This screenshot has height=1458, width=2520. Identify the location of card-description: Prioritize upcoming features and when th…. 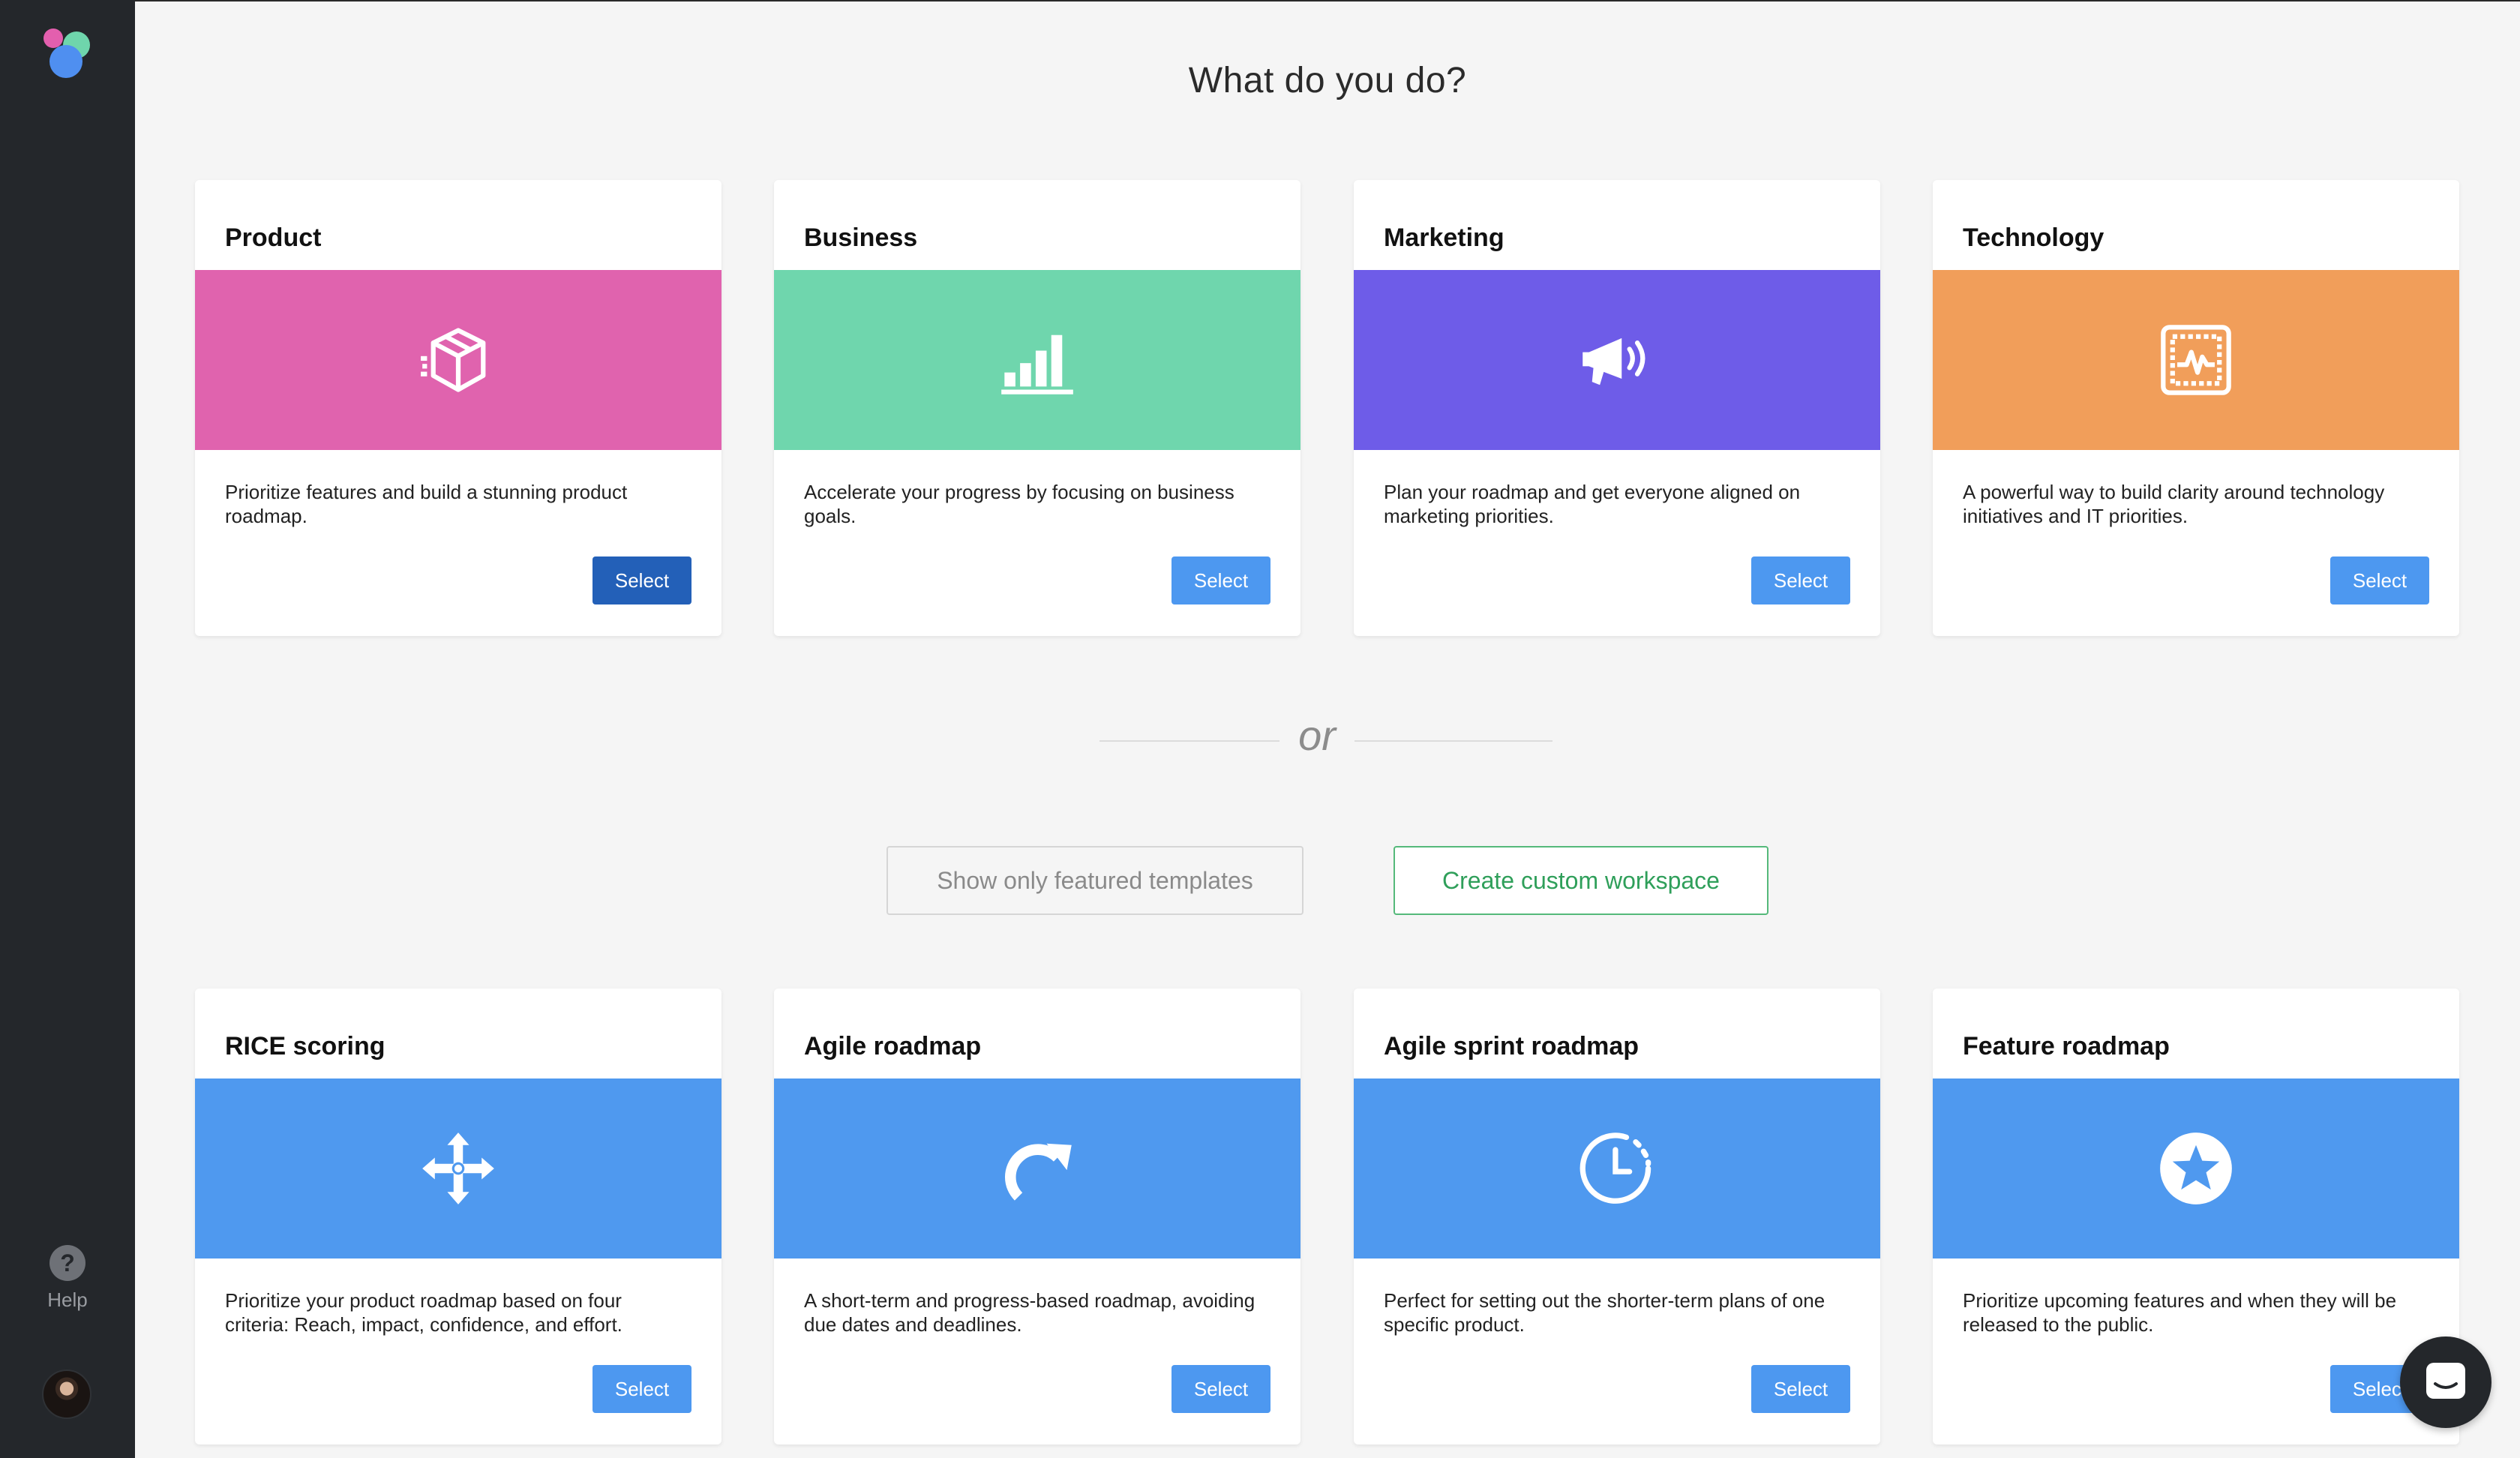
(2180, 1312).